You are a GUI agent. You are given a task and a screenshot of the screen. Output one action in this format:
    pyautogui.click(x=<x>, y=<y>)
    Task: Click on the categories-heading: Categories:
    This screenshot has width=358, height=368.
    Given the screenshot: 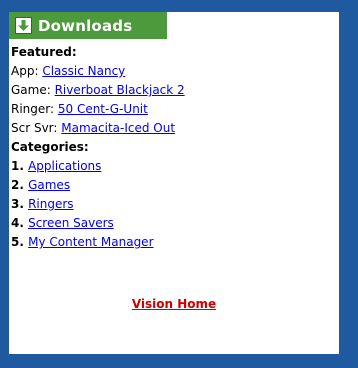 What is the action you would take?
    pyautogui.click(x=50, y=147)
    